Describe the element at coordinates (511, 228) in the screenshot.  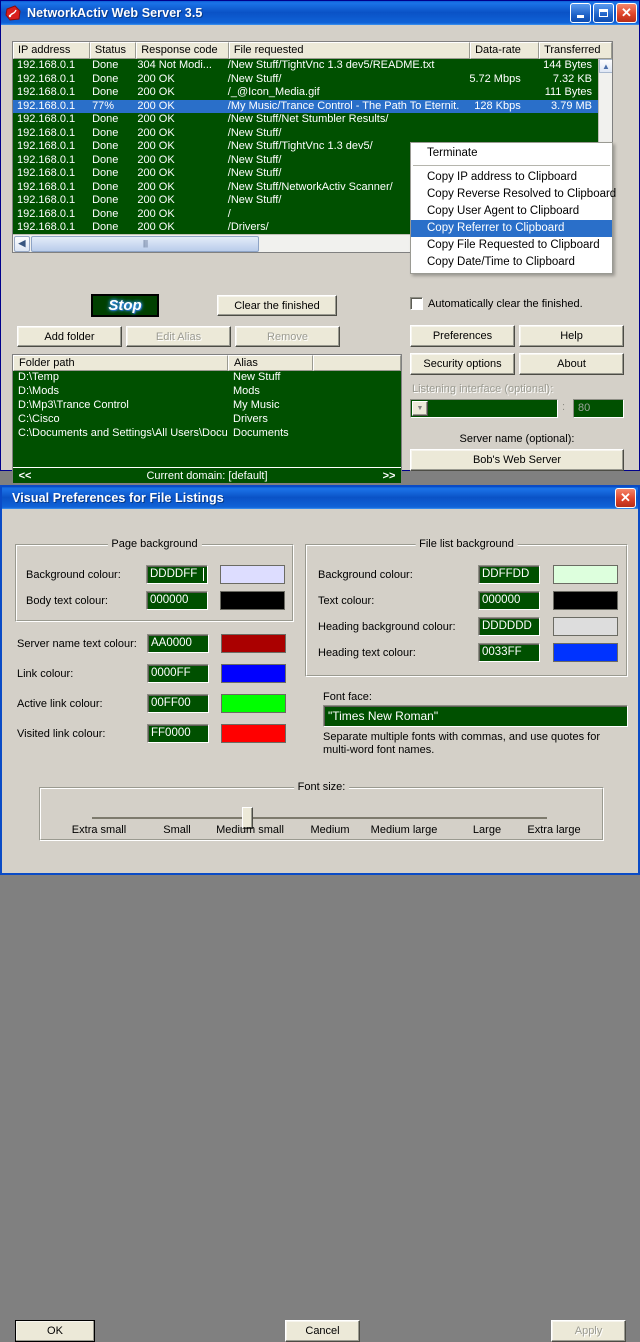
I see `menu-item-copy-referrer-to-clipboard: Copy Referrer to Clipboard` at that location.